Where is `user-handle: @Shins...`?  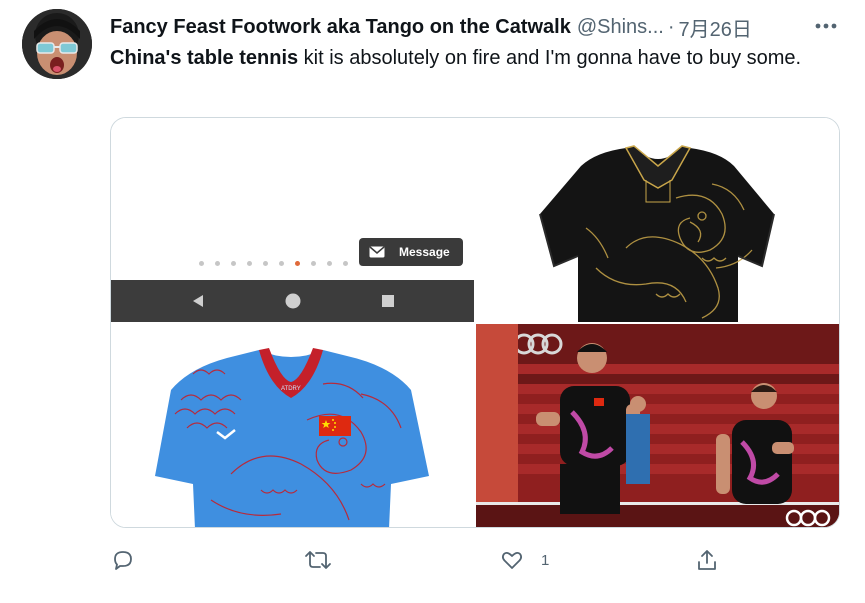
user-handle: @Shins... is located at coordinates (620, 27).